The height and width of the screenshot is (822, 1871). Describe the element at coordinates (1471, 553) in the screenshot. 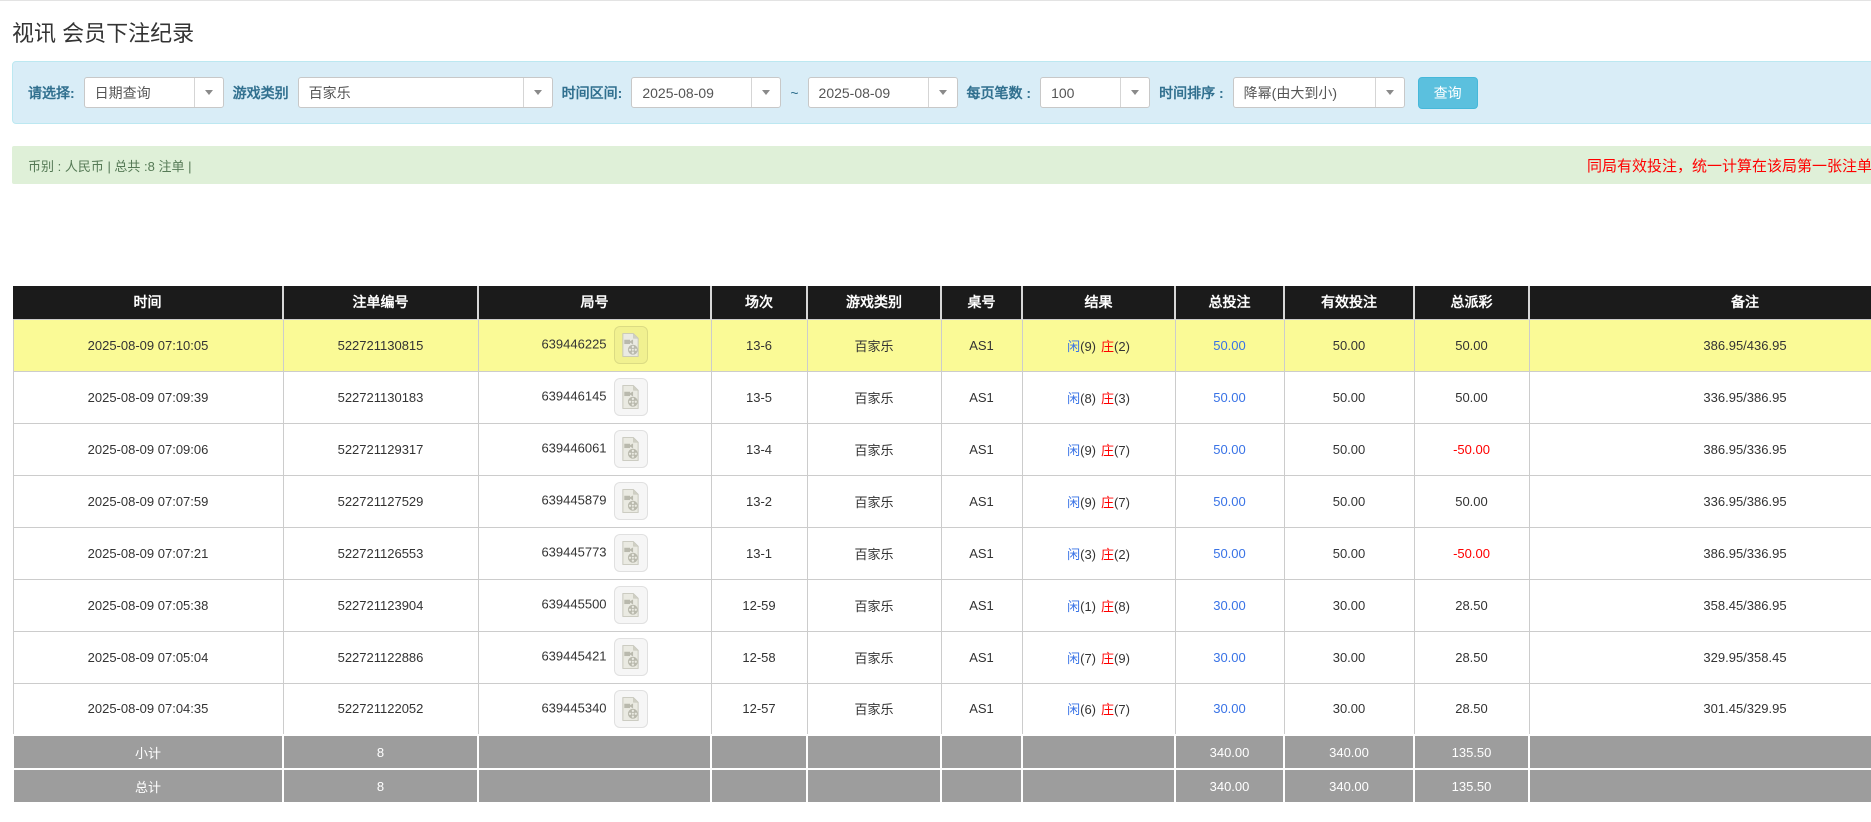

I see `cell-payout: -50.00` at that location.